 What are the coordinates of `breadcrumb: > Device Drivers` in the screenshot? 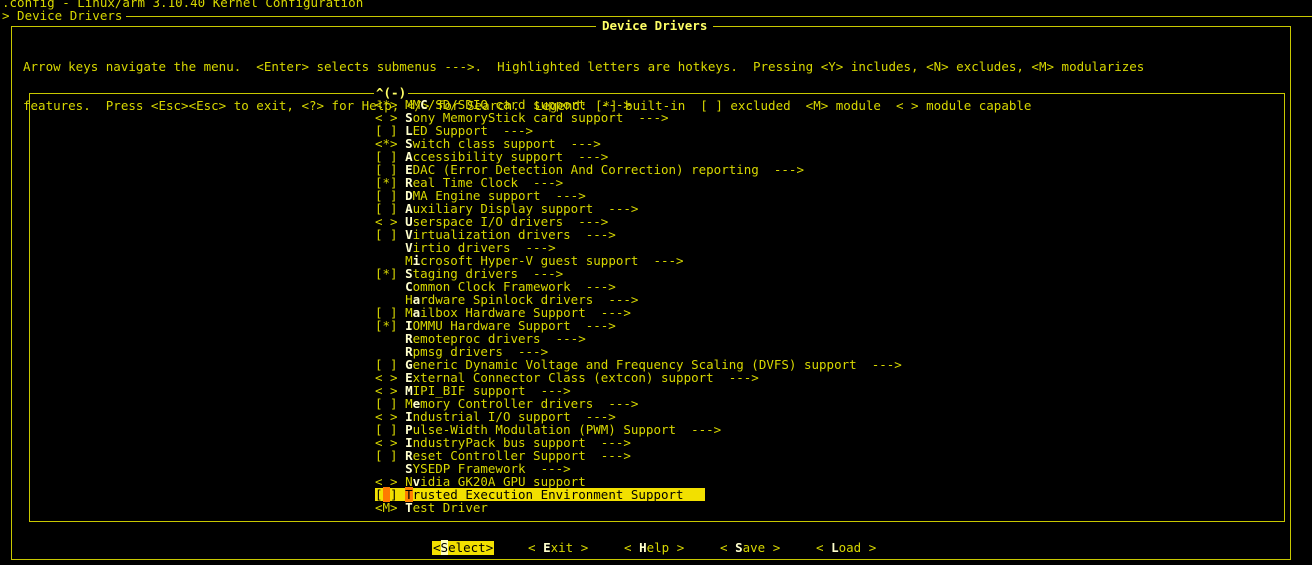 It's located at (62, 15).